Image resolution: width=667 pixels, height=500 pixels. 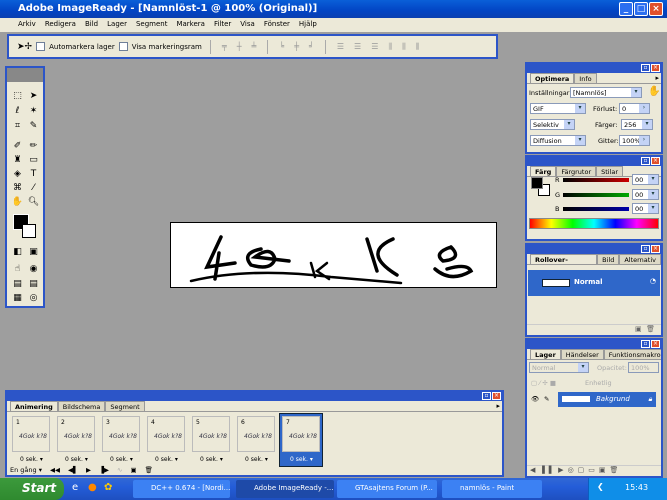 What do you see at coordinates (604, 470) in the screenshot?
I see `new-layer-icon: ▣` at bounding box center [604, 470].